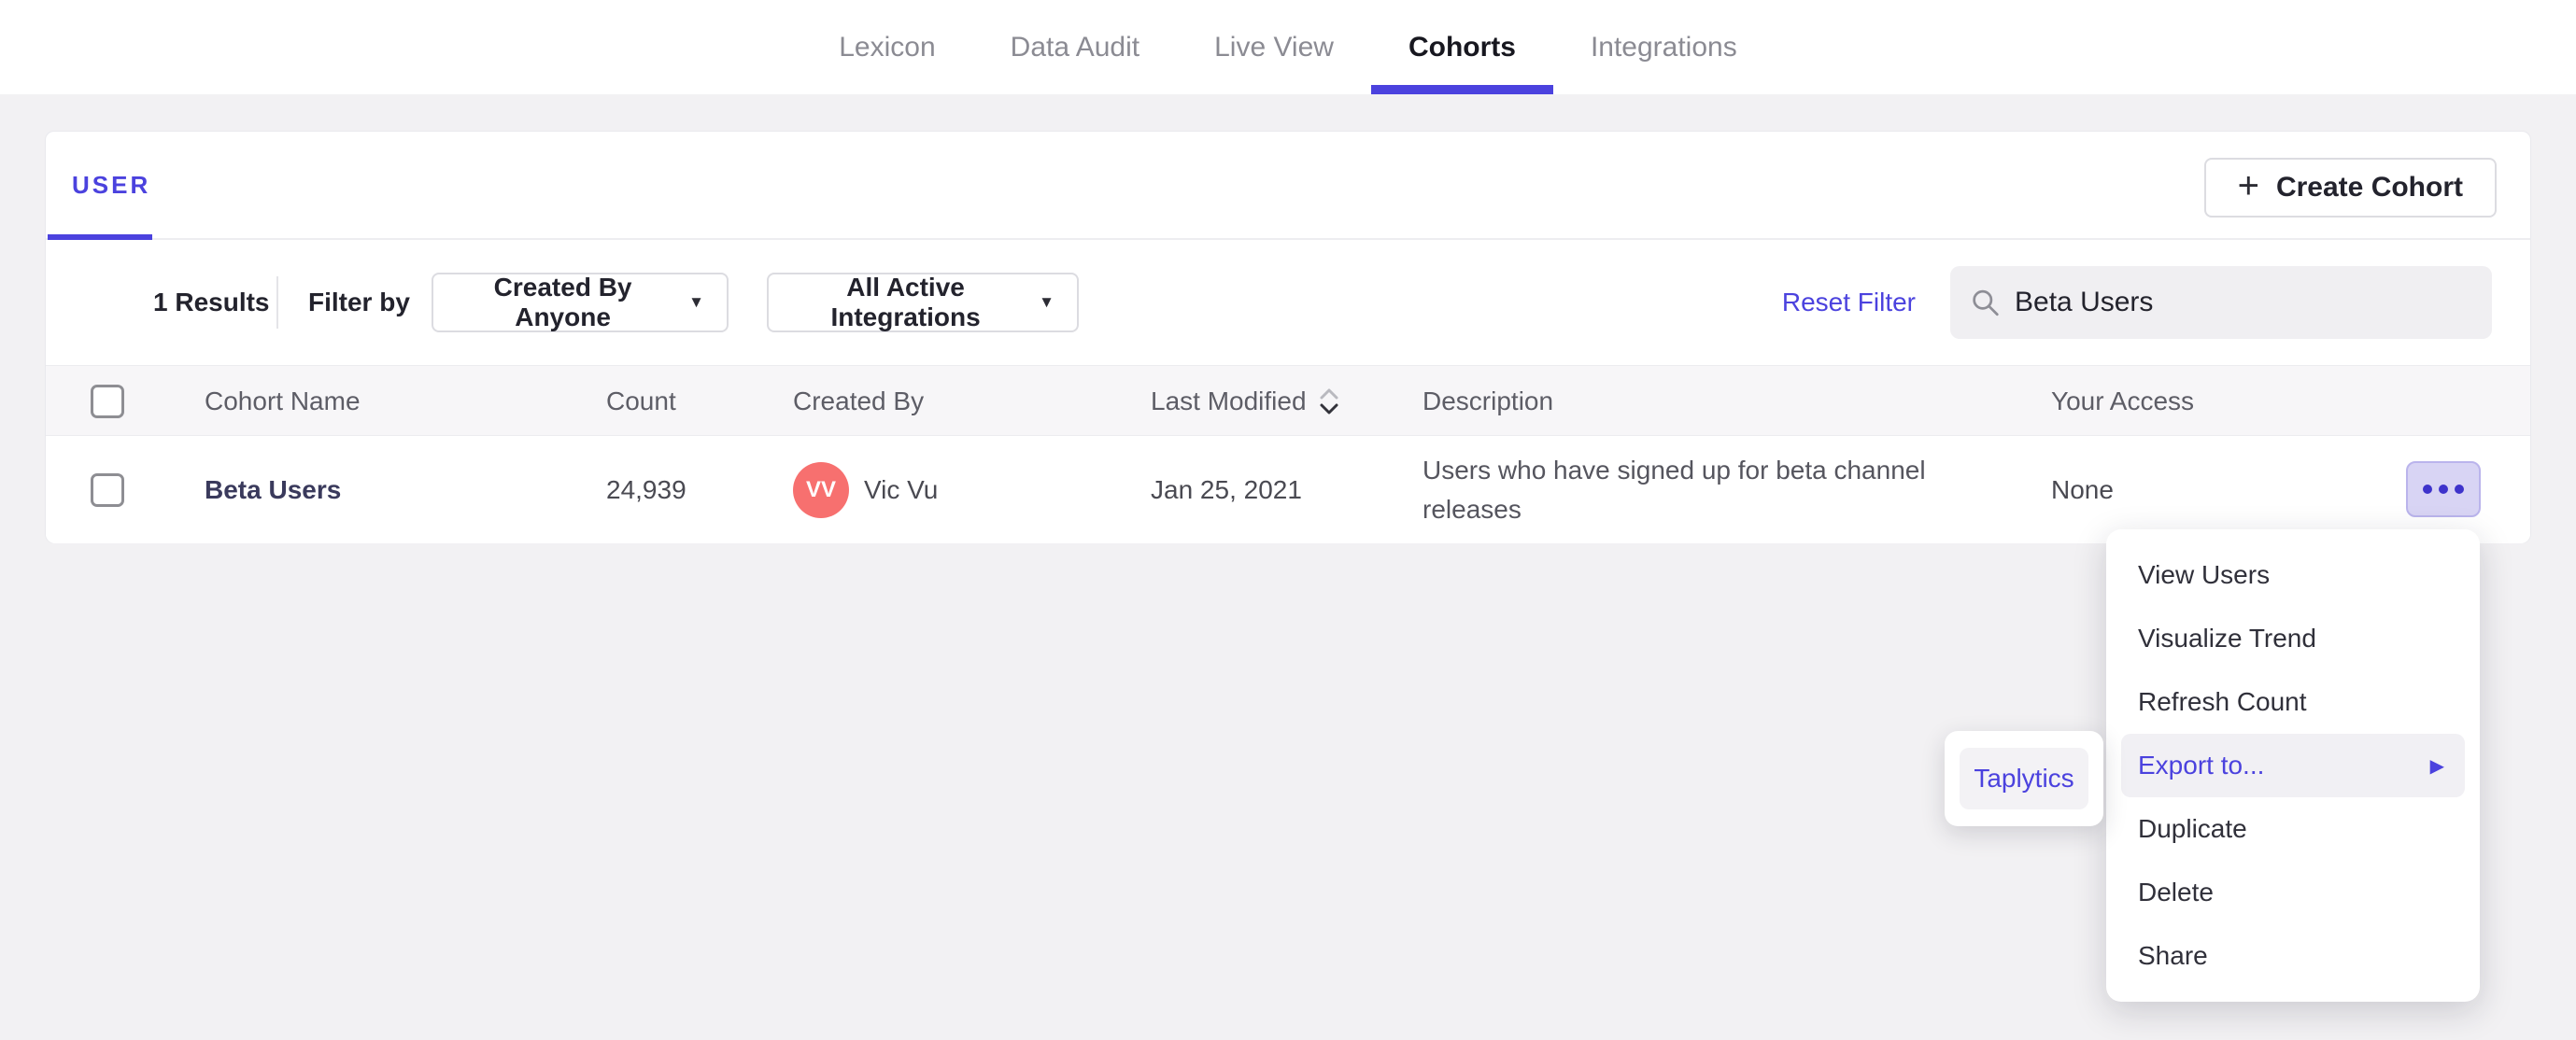 This screenshot has width=2576, height=1040. What do you see at coordinates (1274, 47) in the screenshot?
I see `nav-tab-live-view: Live View` at bounding box center [1274, 47].